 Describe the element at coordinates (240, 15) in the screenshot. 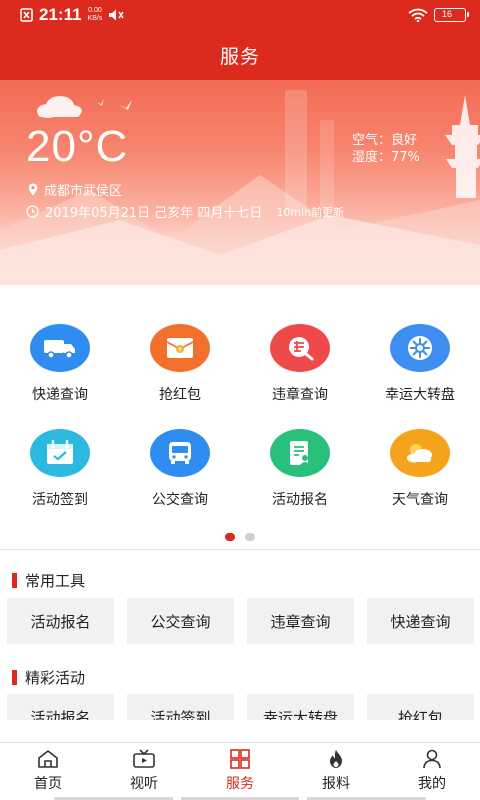

I see `status-bar: 21:11 0.00 KB/s 16` at that location.